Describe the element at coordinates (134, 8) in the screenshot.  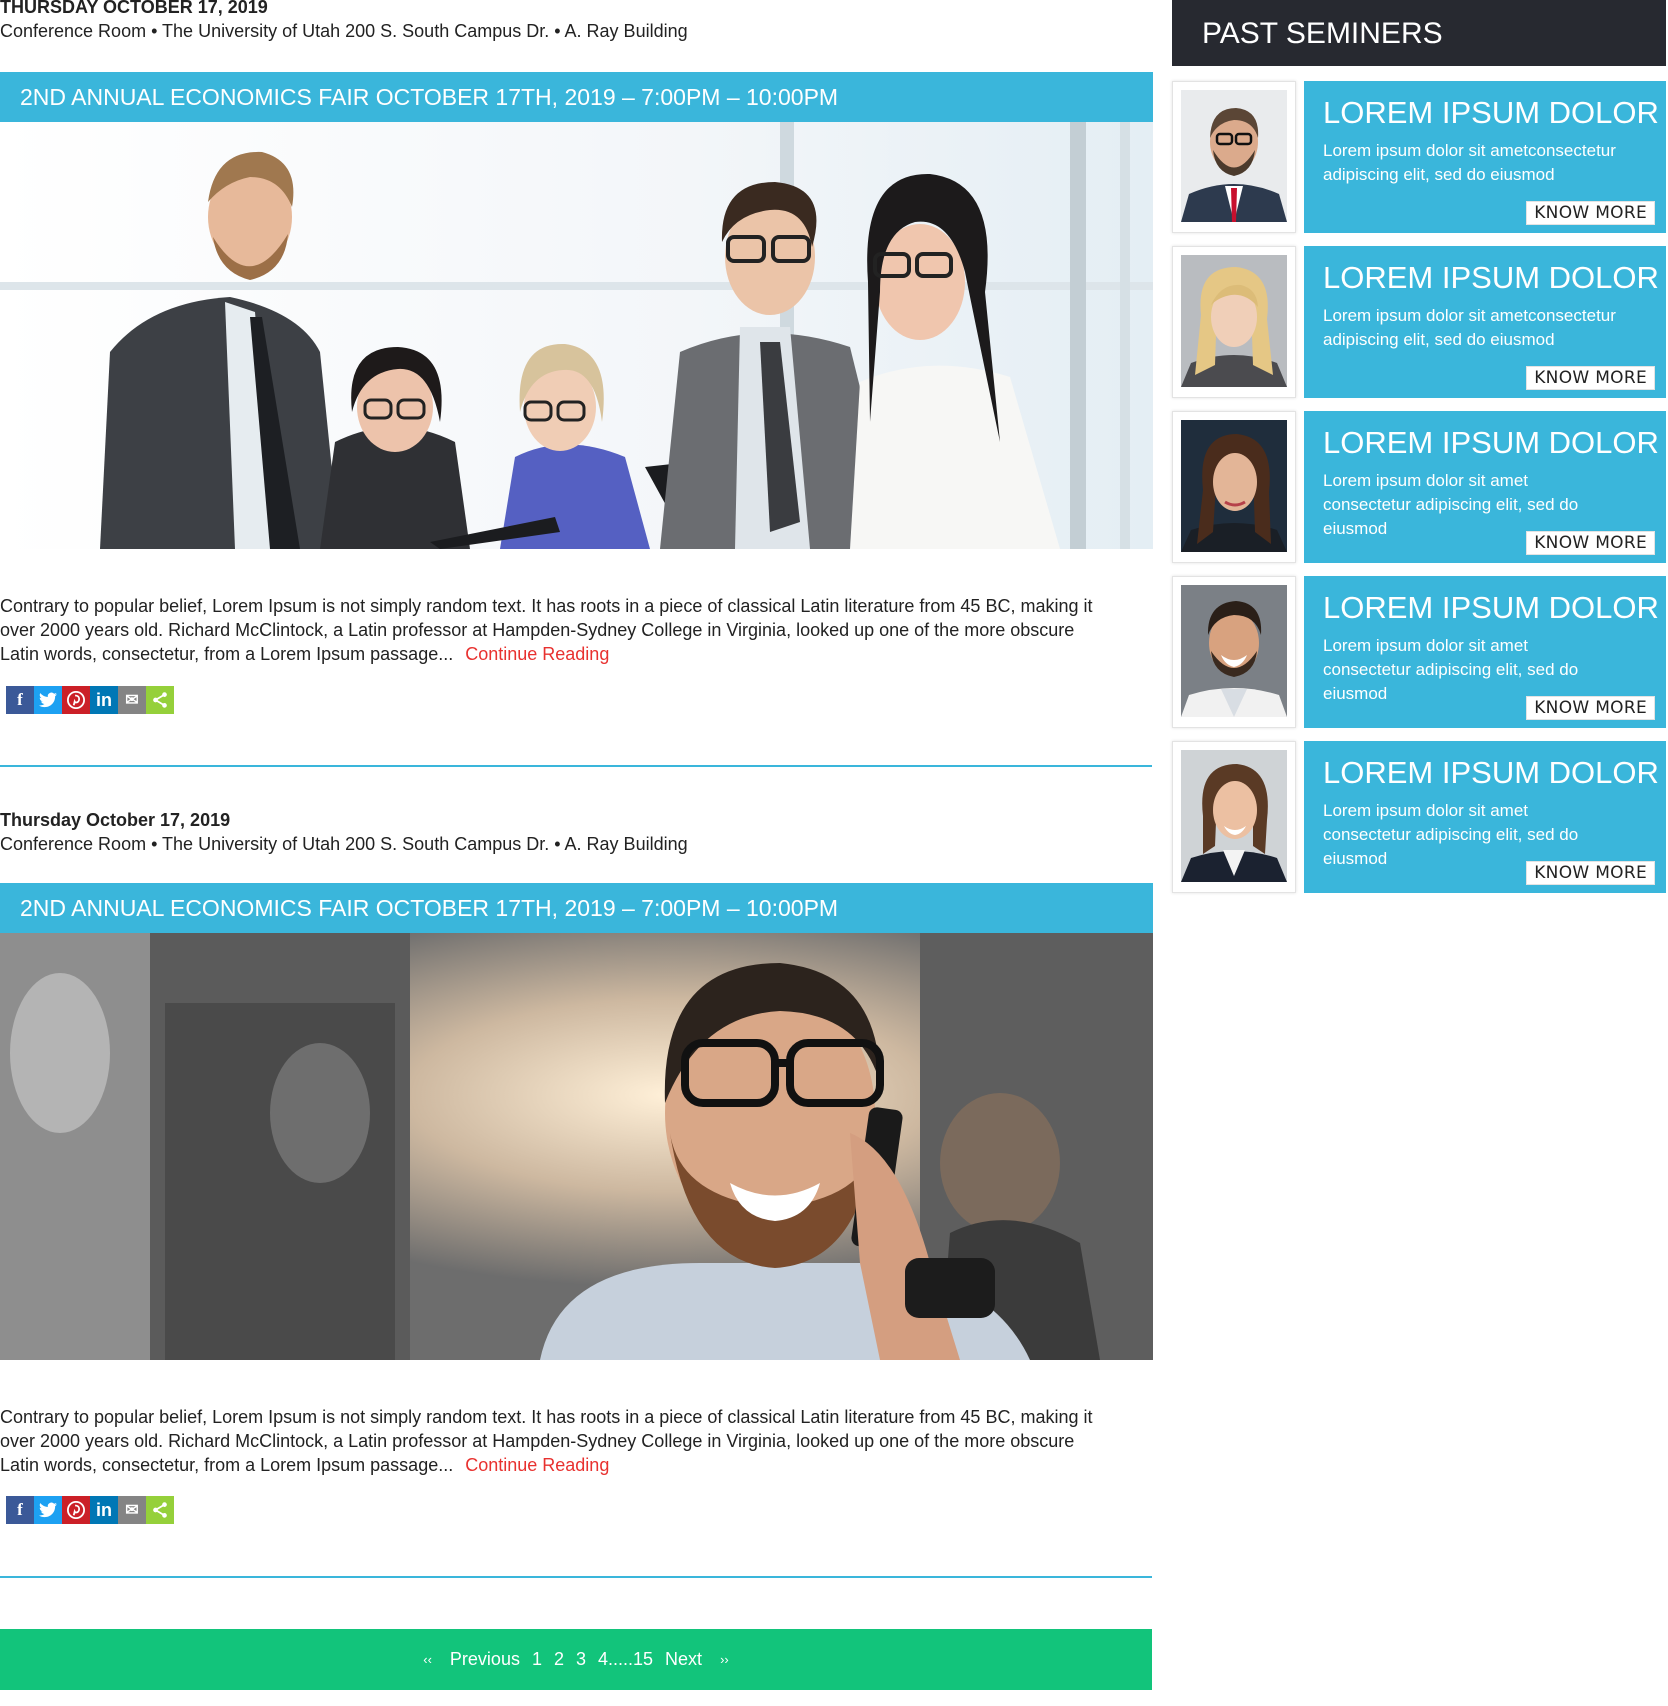
I see `post-date: THURSDAY OCTOBER 17, 2019` at that location.